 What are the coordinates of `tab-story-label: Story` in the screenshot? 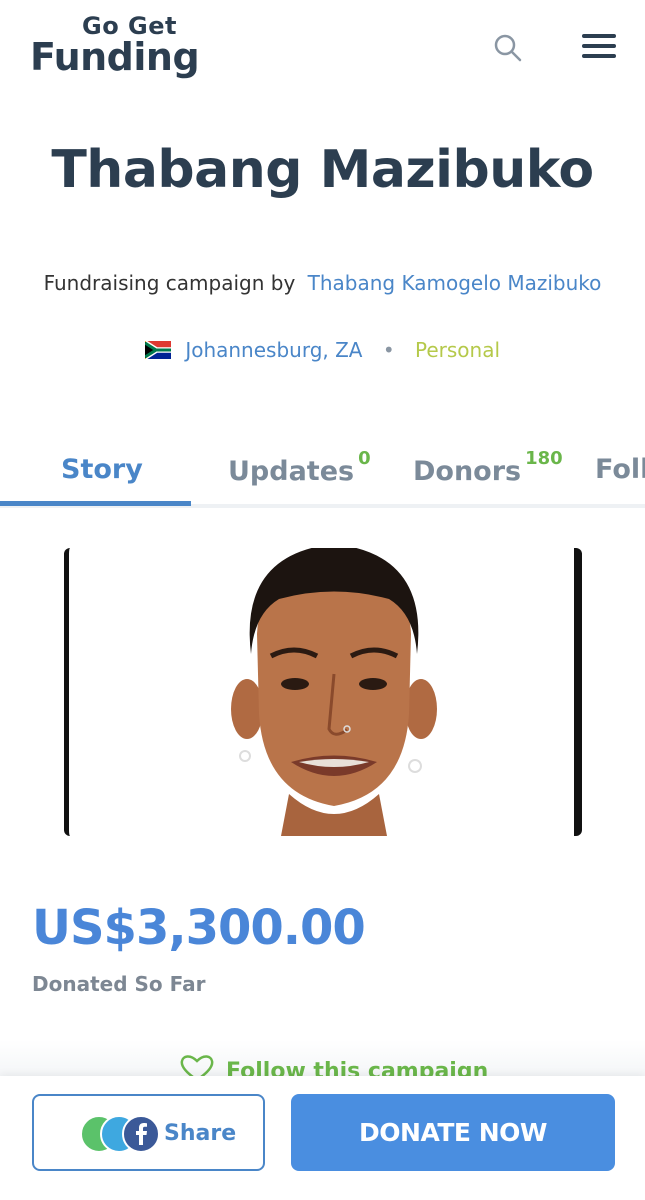 It's located at (102, 469).